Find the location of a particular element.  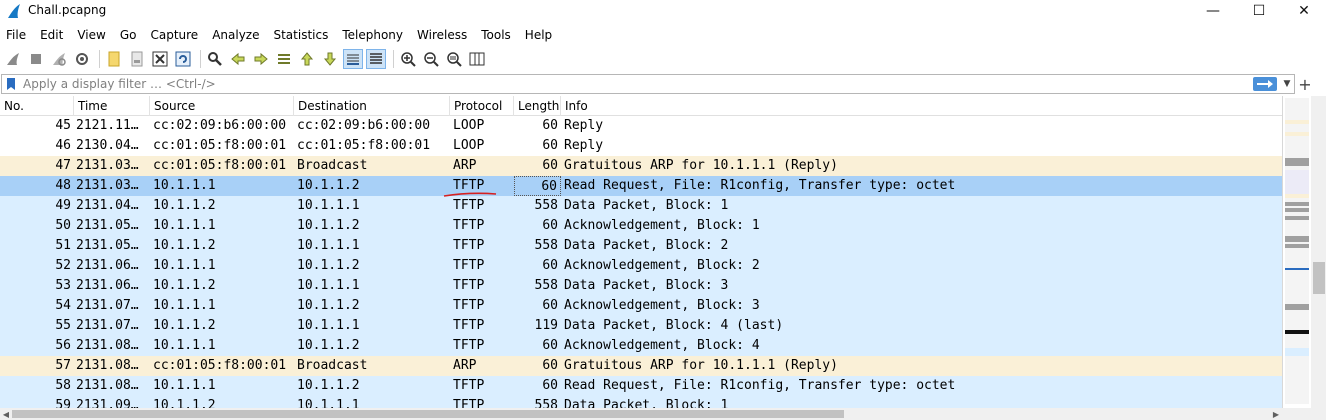

packet-no: 50 is located at coordinates (63, 225).